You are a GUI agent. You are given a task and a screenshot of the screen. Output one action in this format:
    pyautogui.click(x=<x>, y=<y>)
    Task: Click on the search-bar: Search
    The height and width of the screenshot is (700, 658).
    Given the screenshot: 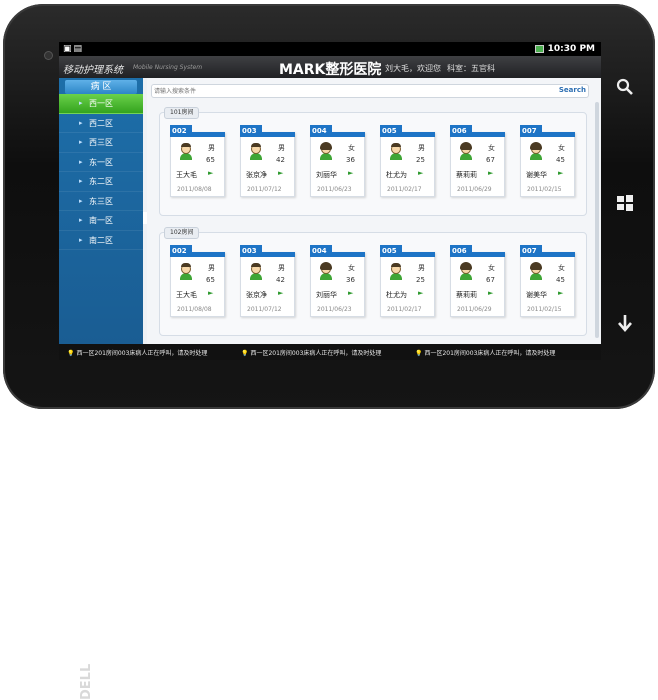 What is the action you would take?
    pyautogui.click(x=370, y=91)
    